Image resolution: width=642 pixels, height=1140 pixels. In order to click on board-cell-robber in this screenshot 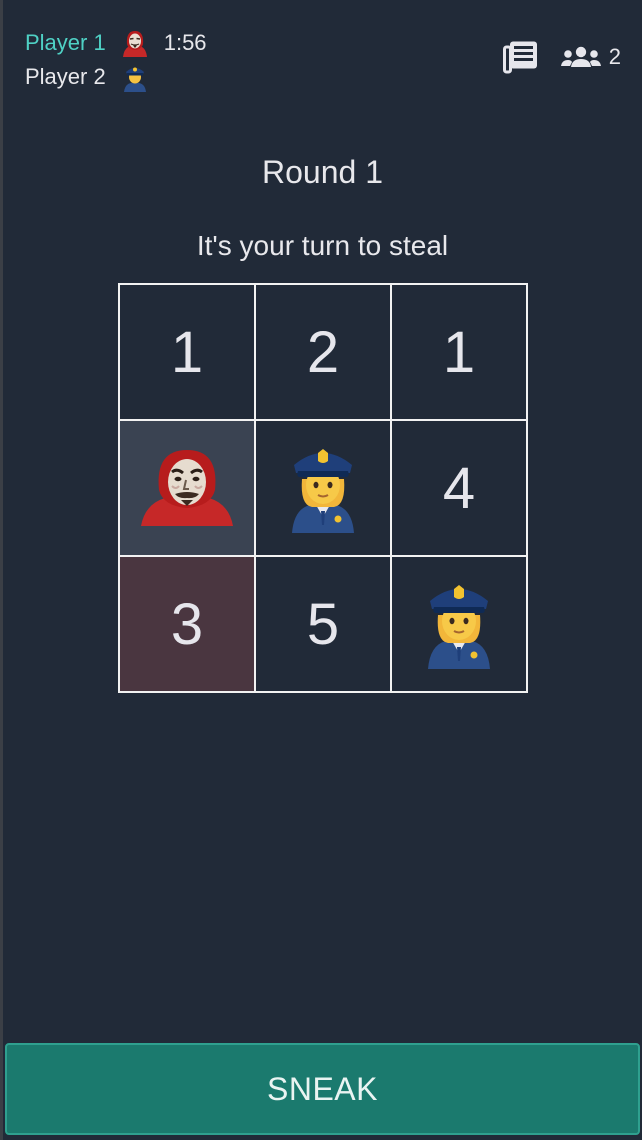, I will do `click(187, 488)`.